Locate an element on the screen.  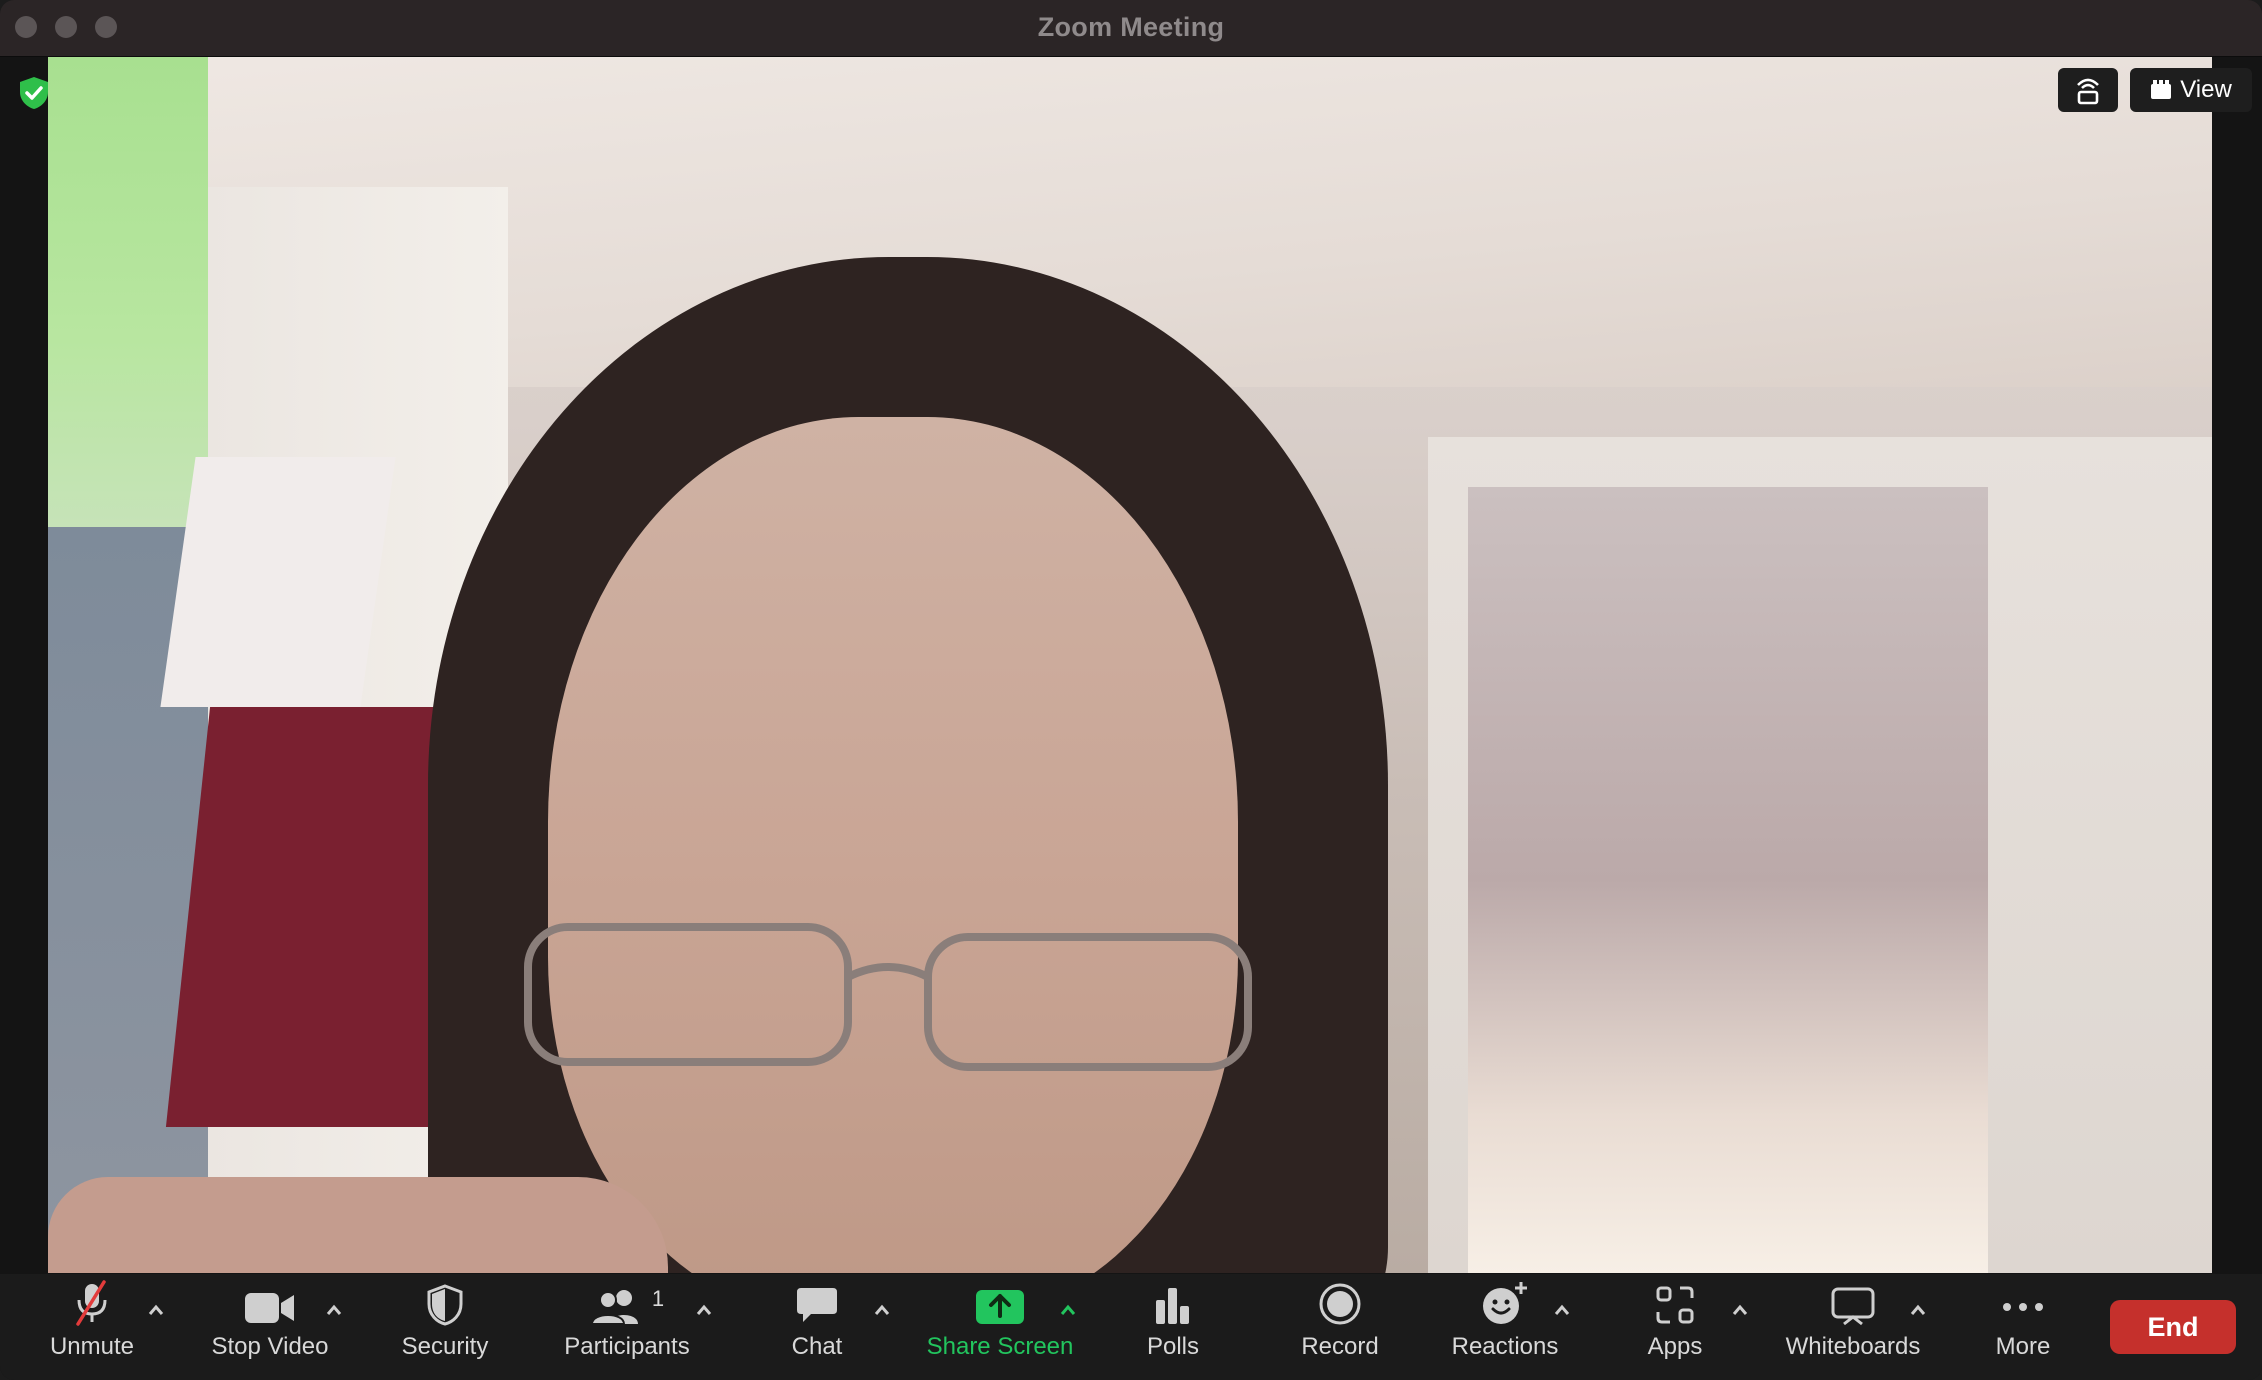
apps-icon is located at coordinates (1675, 1305).